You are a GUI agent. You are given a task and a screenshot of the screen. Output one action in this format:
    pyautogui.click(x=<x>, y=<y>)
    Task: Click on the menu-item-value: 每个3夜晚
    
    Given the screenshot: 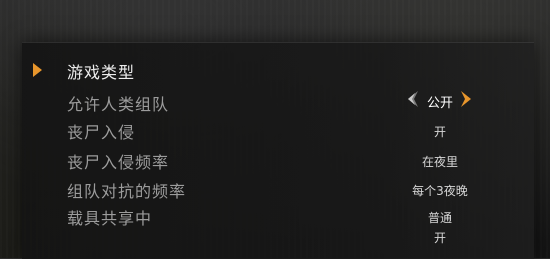 What is the action you would take?
    pyautogui.click(x=440, y=191)
    